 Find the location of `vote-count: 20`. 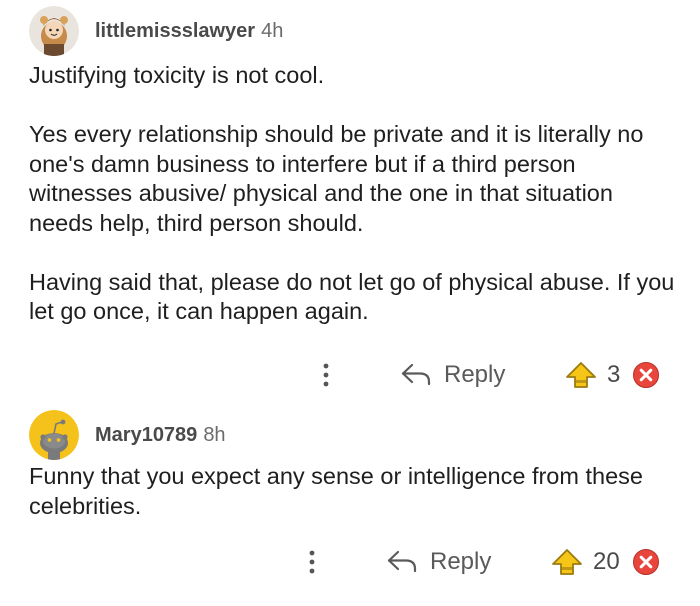

vote-count: 20 is located at coordinates (606, 561).